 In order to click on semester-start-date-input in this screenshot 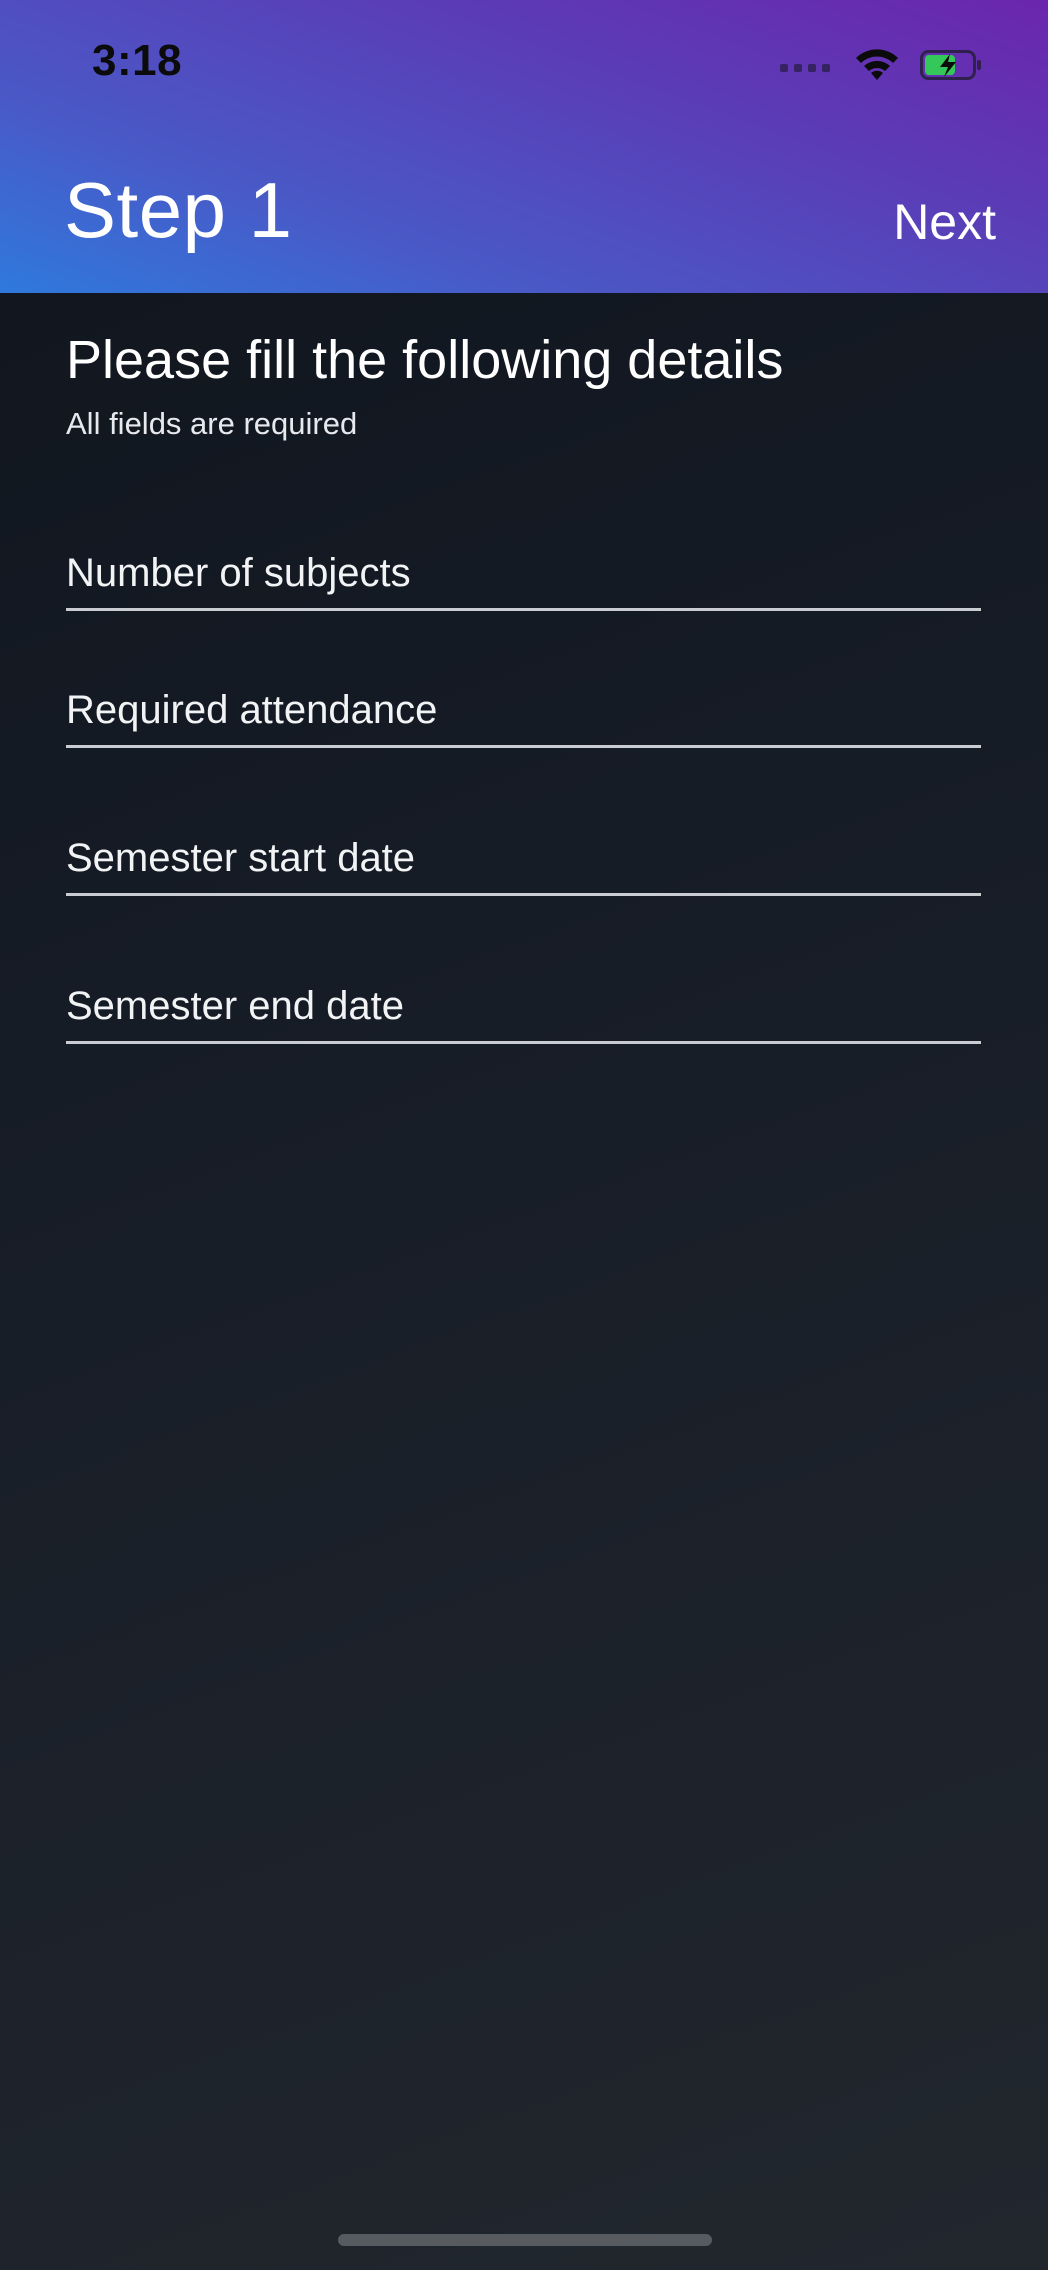, I will do `click(523, 858)`.